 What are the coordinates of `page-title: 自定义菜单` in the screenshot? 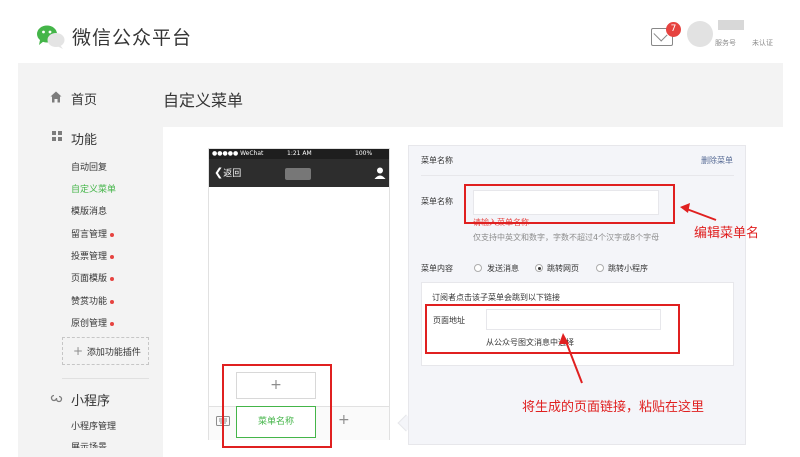 It's located at (203, 100).